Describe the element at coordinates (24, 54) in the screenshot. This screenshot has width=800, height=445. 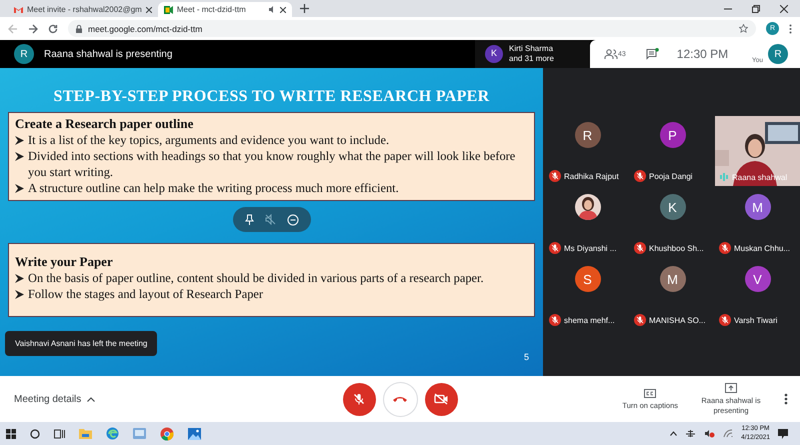
I see `presenter-avatar: R` at that location.